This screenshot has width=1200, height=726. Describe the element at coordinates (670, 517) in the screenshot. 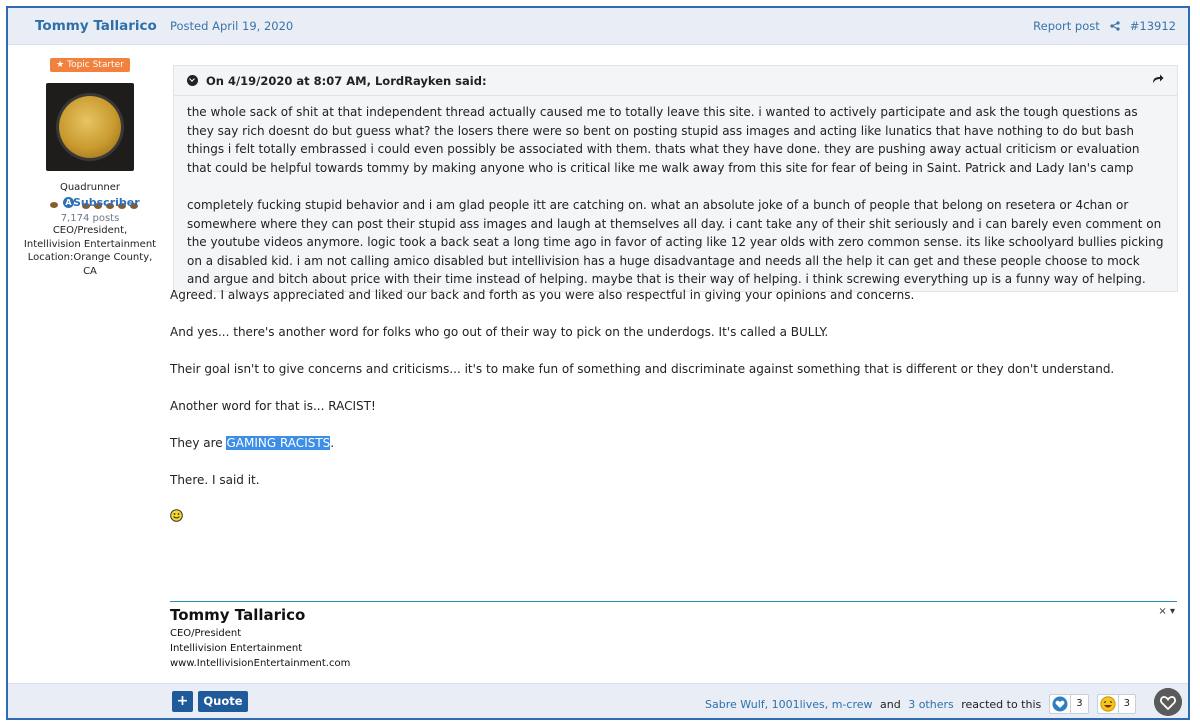

I see `emoji-paragraph` at that location.